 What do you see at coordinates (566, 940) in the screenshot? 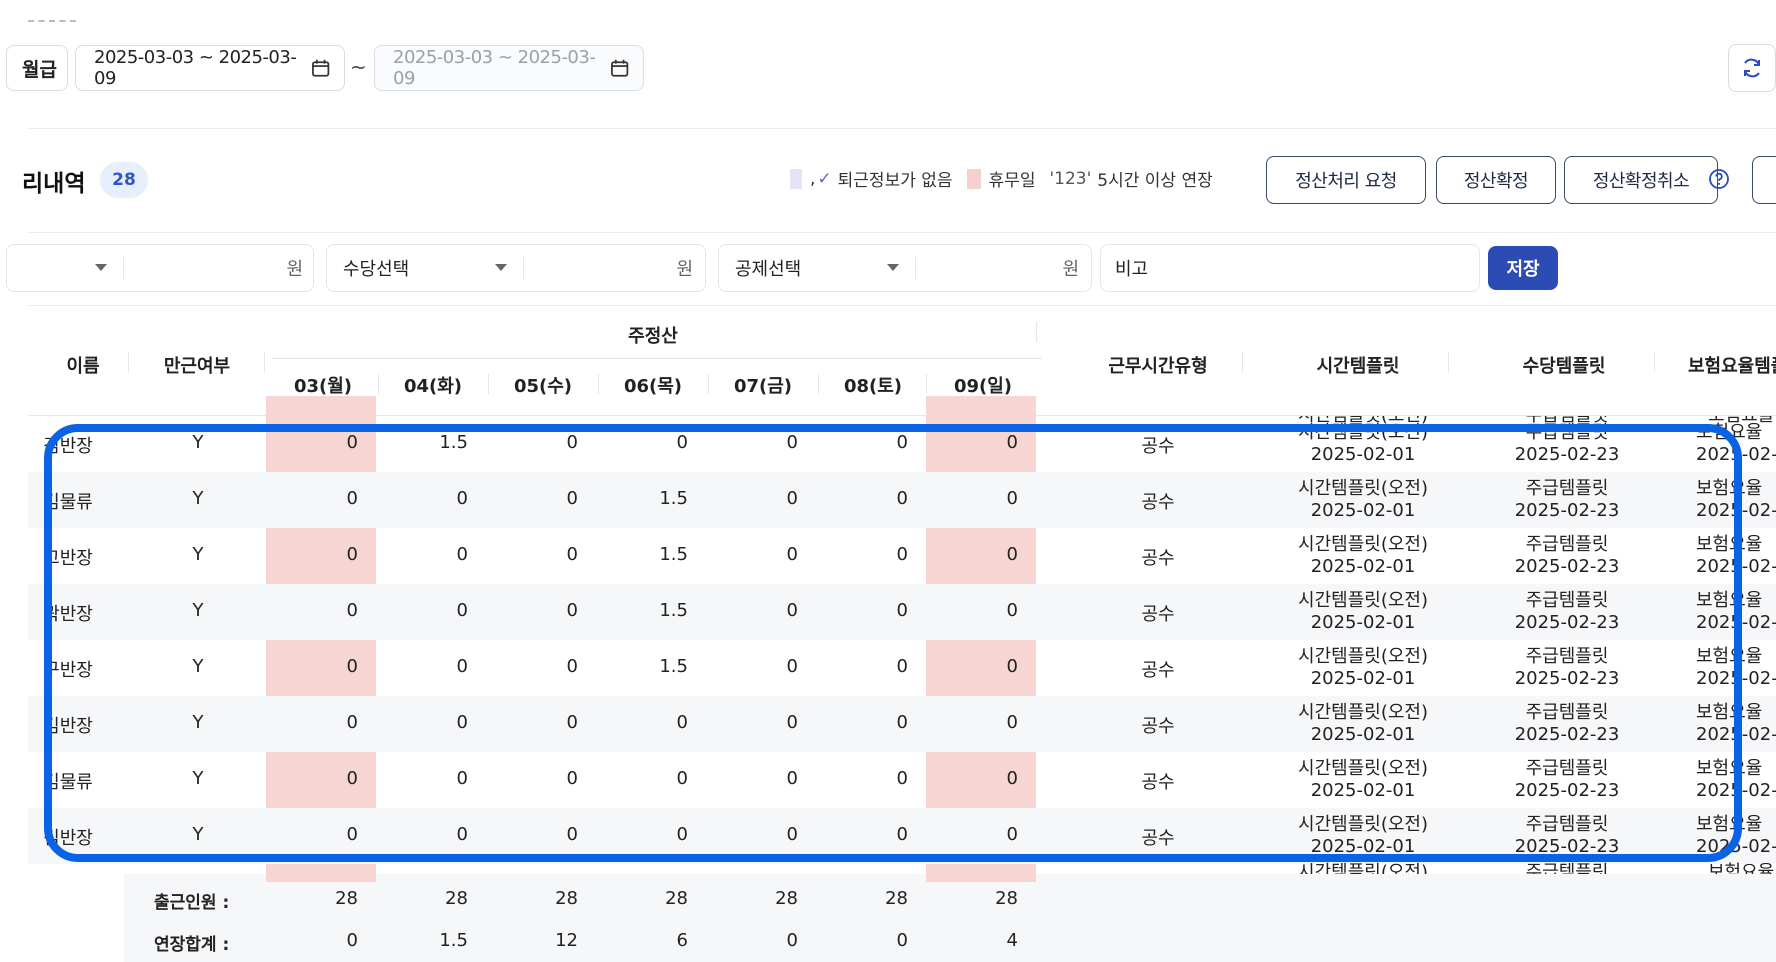
I see `overtime-sum-value: 12` at bounding box center [566, 940].